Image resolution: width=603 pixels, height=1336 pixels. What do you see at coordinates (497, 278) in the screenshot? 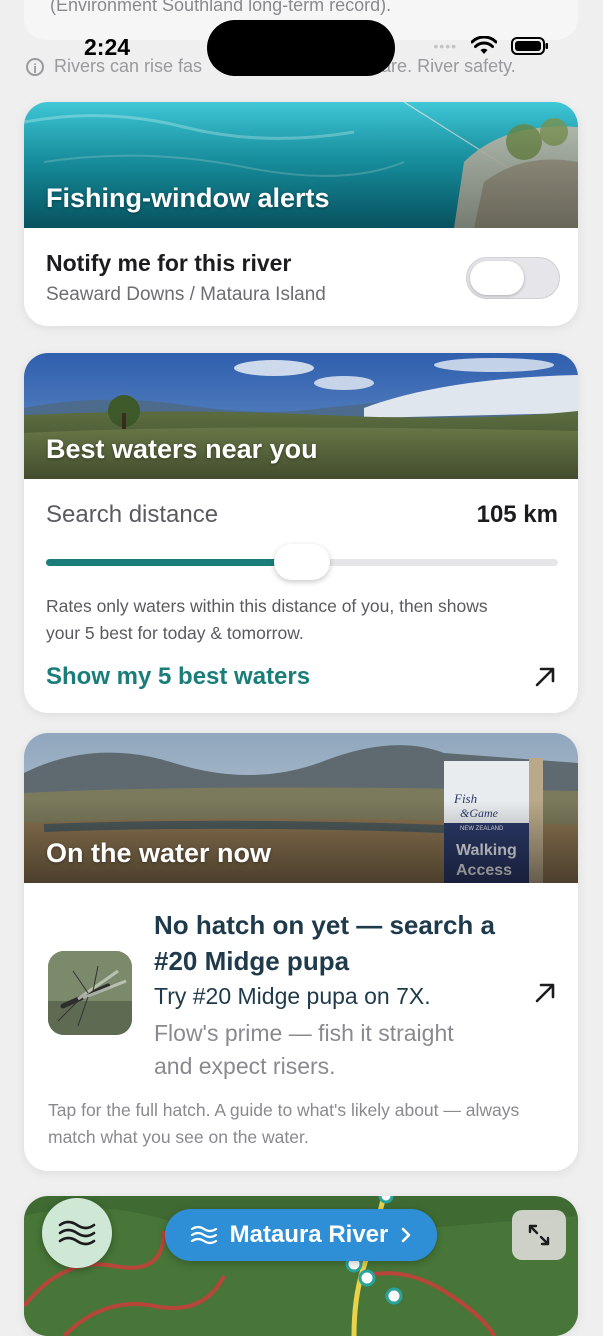
I see `toggle-knob` at bounding box center [497, 278].